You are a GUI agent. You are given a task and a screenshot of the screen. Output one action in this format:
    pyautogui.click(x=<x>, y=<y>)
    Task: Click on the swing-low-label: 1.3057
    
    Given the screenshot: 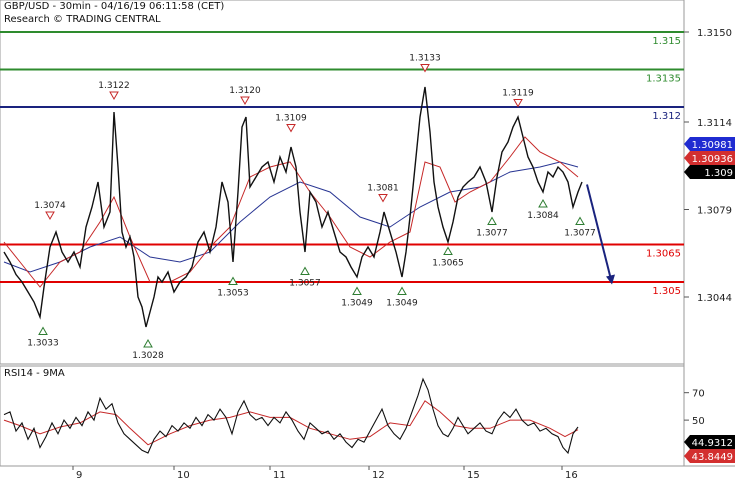 What is the action you would take?
    pyautogui.click(x=305, y=284)
    